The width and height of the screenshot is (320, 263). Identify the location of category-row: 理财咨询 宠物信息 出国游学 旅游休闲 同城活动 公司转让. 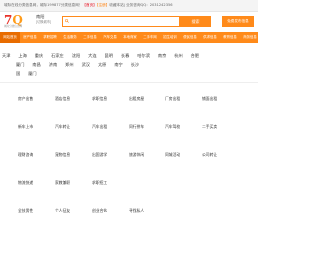
(129, 166).